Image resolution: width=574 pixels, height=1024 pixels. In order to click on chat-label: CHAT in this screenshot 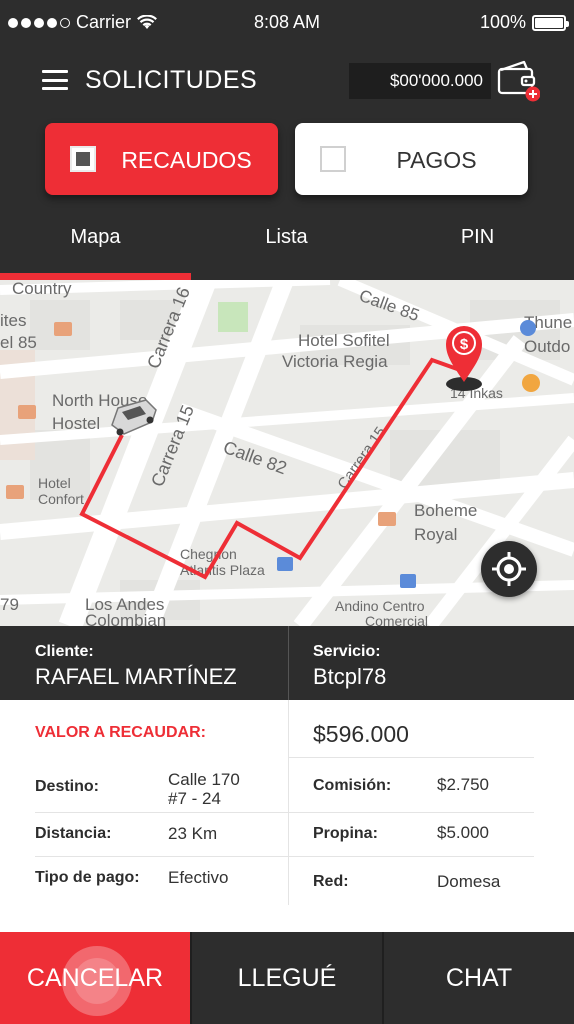, I will do `click(479, 977)`.